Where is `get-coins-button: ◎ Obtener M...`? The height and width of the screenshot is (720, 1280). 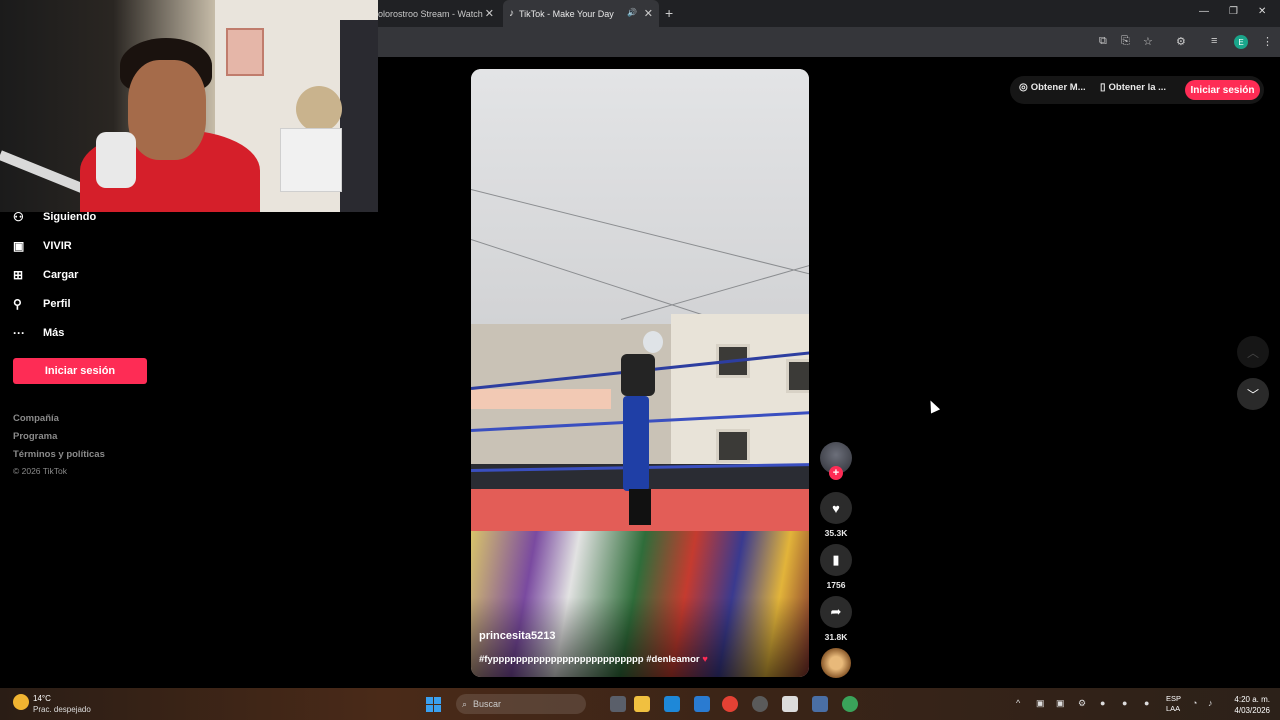 get-coins-button: ◎ Obtener M... is located at coordinates (1052, 87).